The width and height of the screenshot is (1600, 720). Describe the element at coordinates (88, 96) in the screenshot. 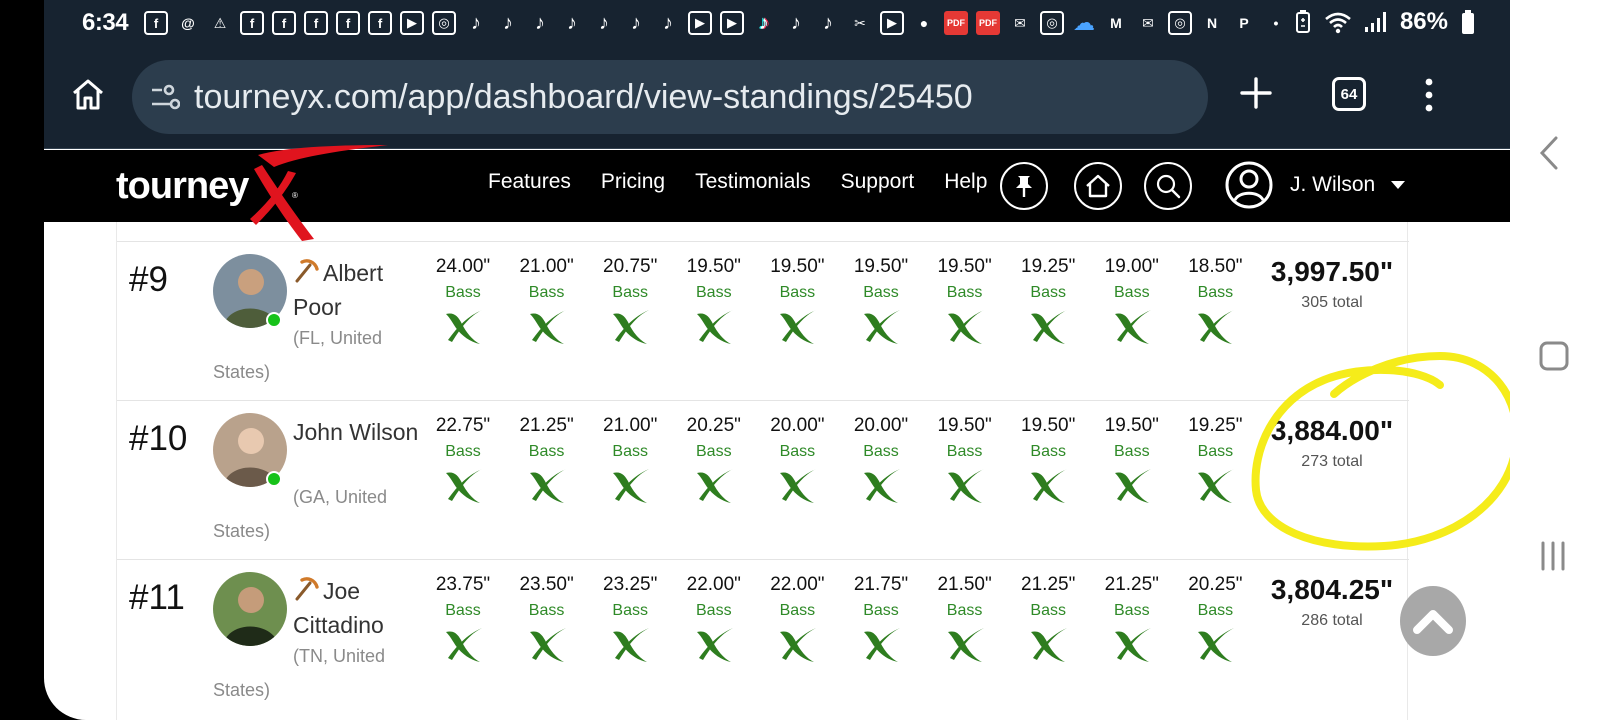

I see `browser-home-button` at that location.